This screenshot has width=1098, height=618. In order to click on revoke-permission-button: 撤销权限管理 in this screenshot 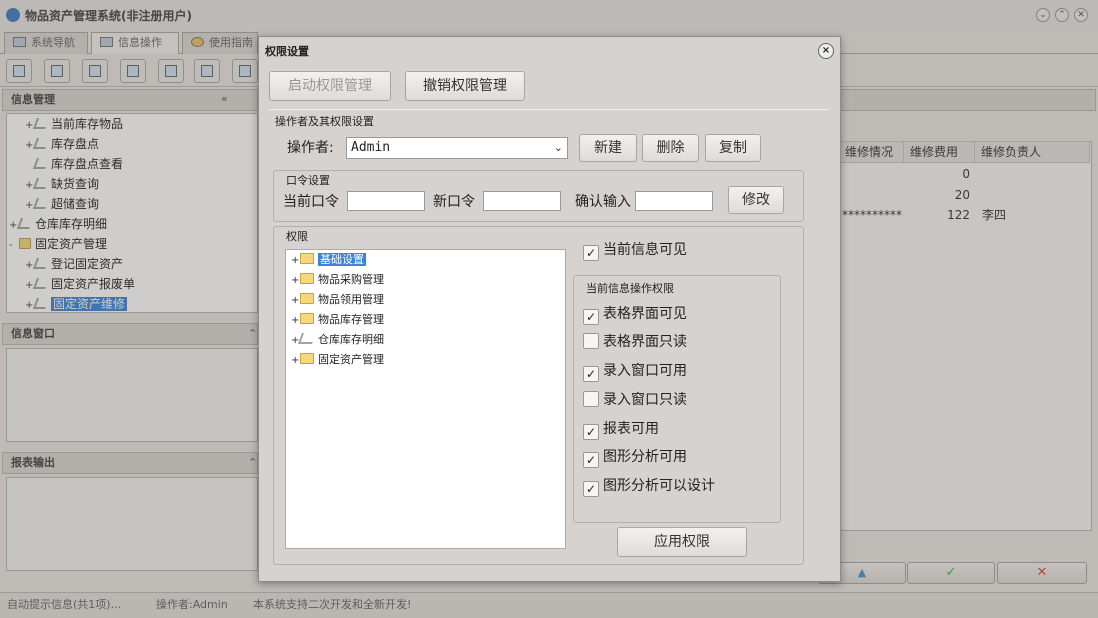, I will do `click(465, 86)`.